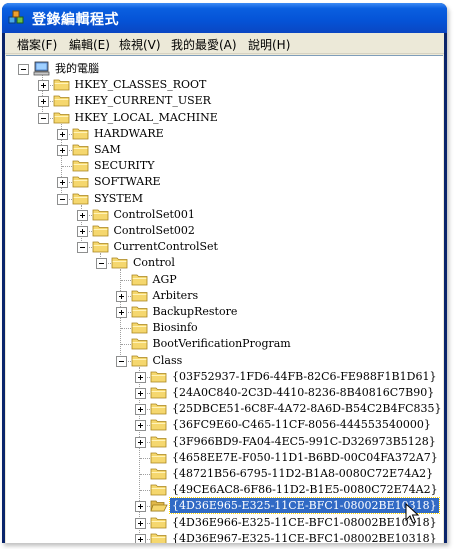  What do you see at coordinates (304, 441) in the screenshot?
I see `tree-item-label: {3F966BD9-FA04-4EC5-991C-D326973B5128}` at bounding box center [304, 441].